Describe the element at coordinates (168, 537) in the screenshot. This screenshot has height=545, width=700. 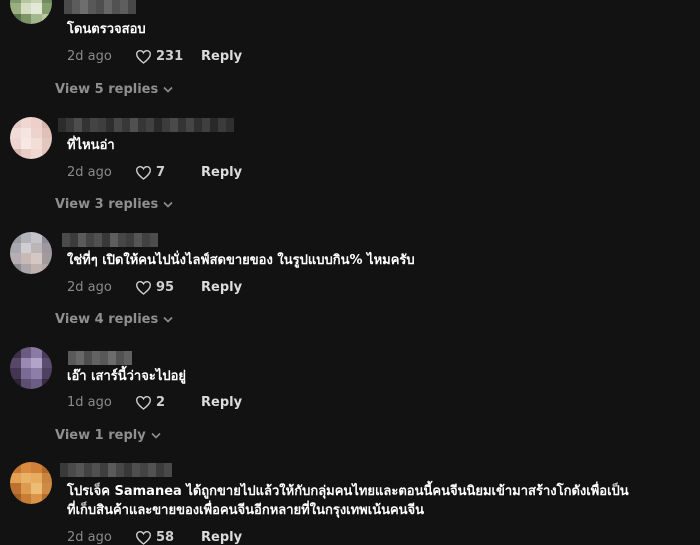
I see `like-button: 58` at that location.